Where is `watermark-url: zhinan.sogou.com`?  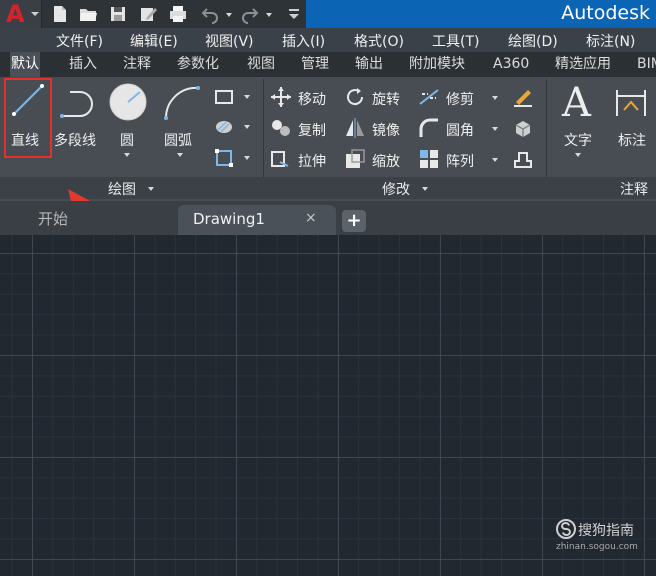 watermark-url: zhinan.sogou.com is located at coordinates (597, 547).